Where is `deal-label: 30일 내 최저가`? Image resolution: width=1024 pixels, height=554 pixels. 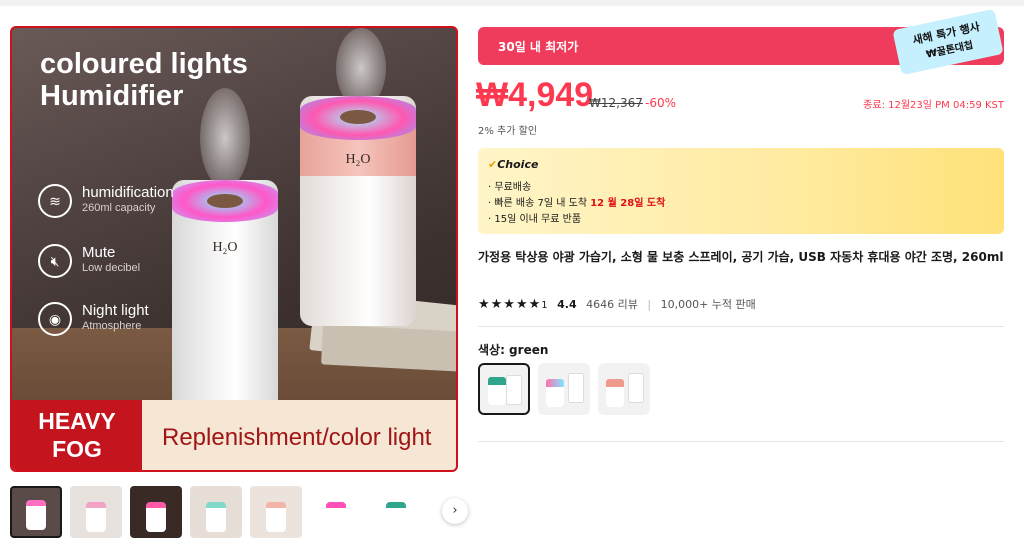
deal-label: 30일 내 최저가 is located at coordinates (538, 47).